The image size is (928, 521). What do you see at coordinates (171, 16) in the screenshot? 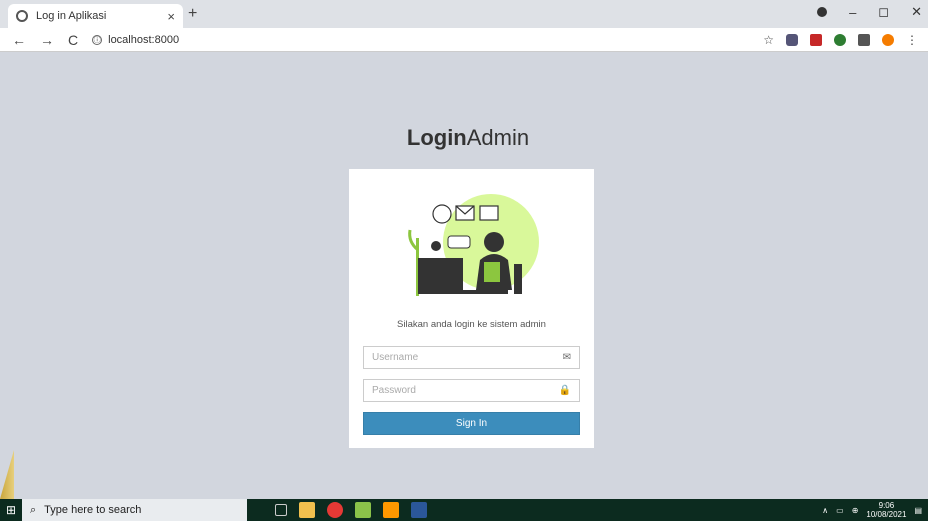
I see `tab-close-icon: ×` at bounding box center [171, 16].